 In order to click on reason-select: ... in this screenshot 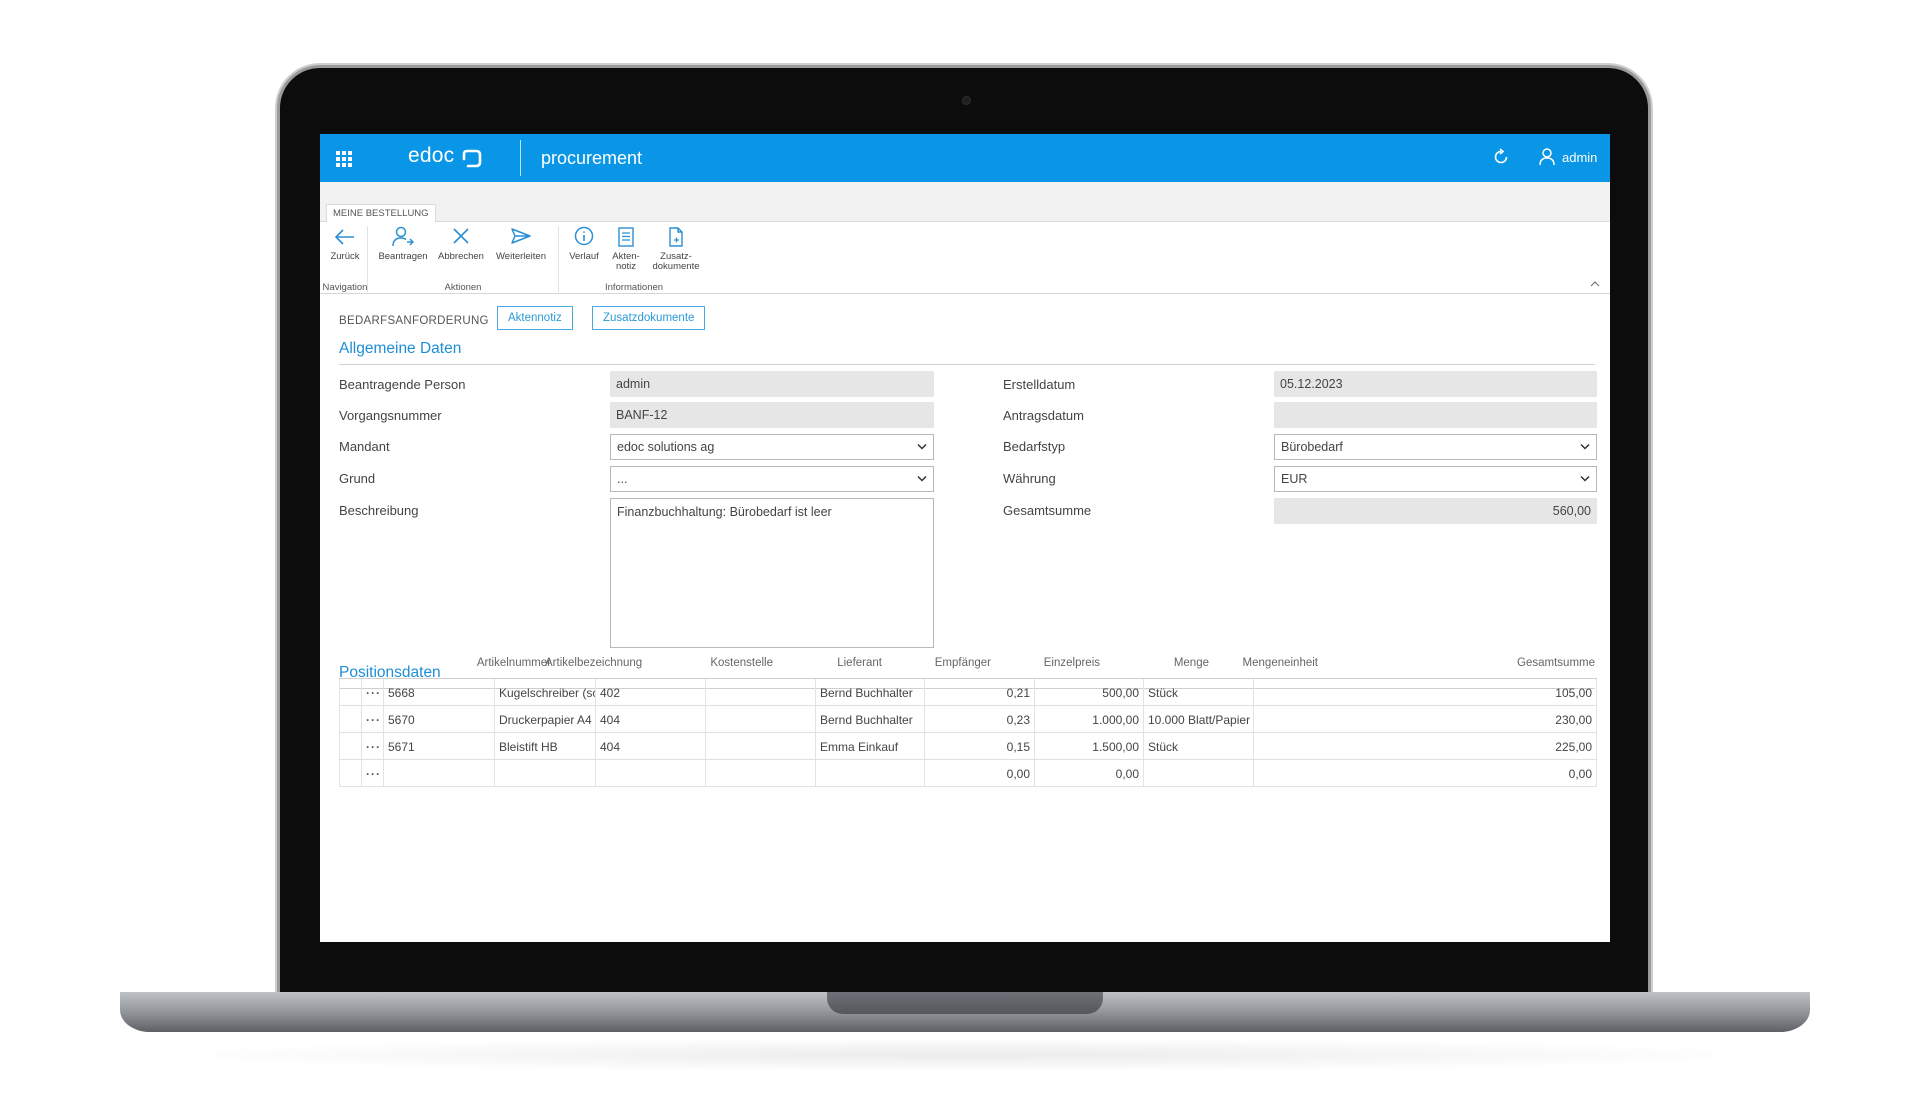, I will do `click(772, 479)`.